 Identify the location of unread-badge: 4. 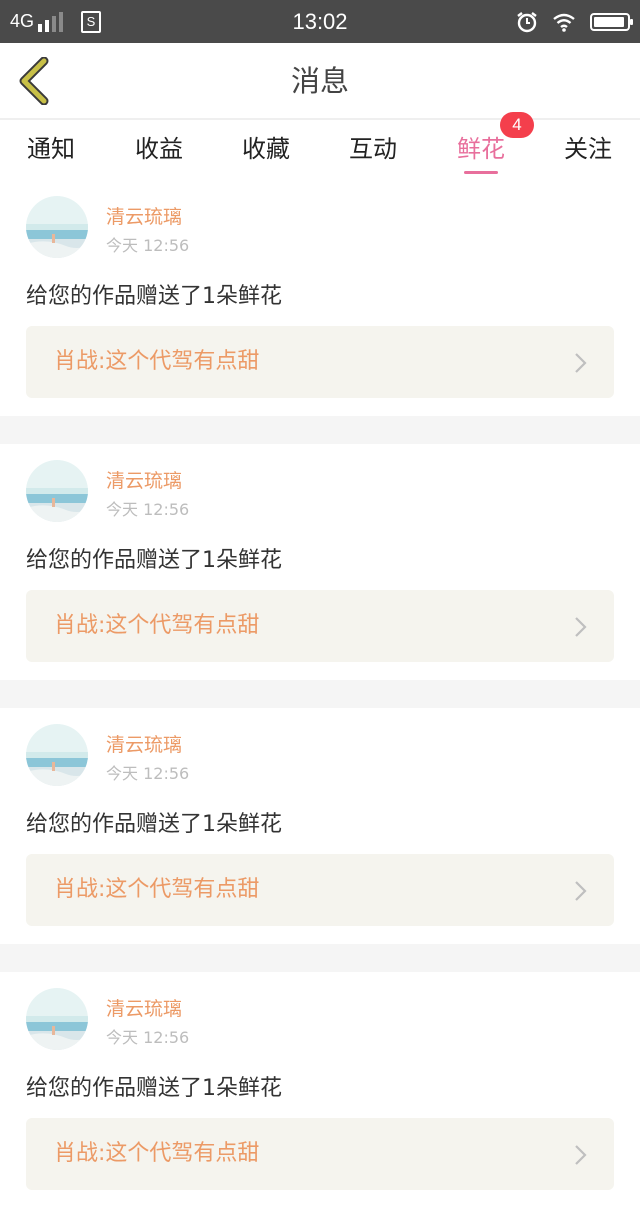
(517, 125).